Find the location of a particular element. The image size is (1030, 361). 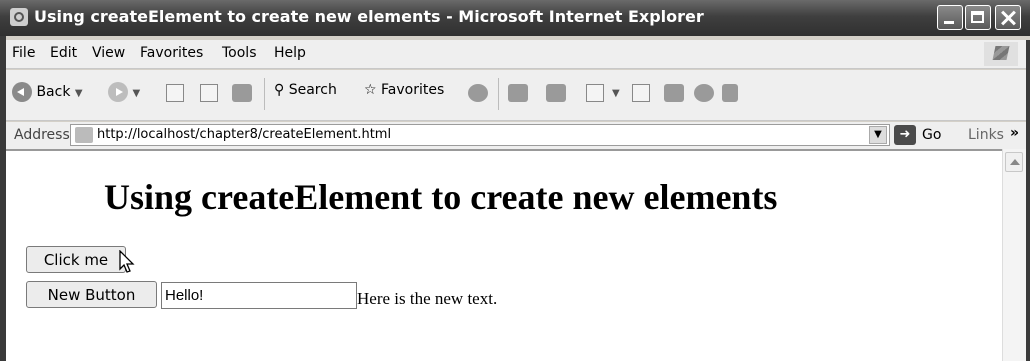

menu-help: Help is located at coordinates (290, 53).